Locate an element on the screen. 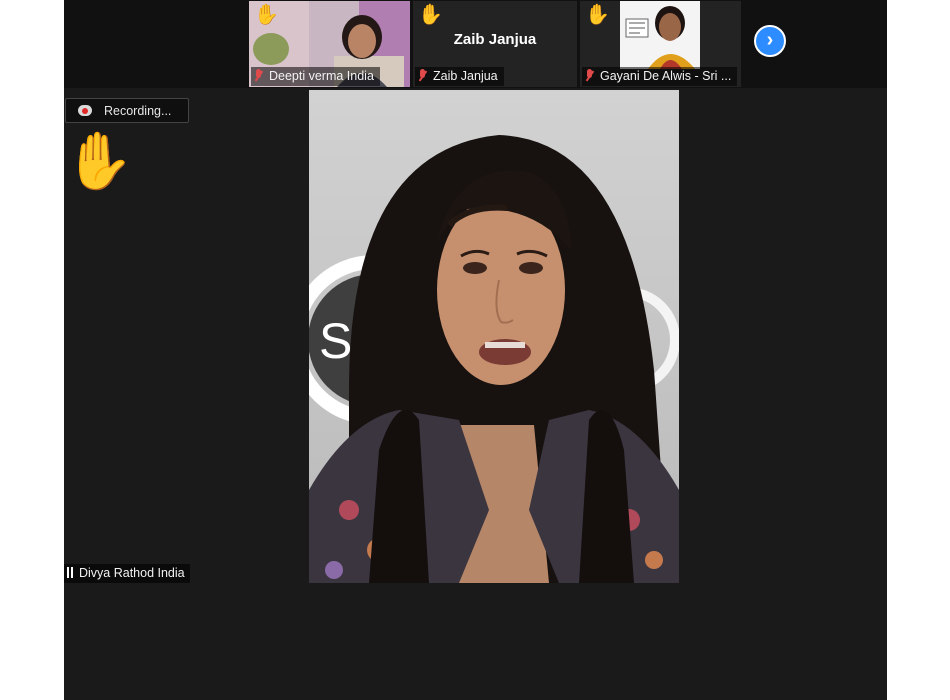 The image size is (950, 700). active-speaker-name: Divya Rathod India is located at coordinates (132, 573).